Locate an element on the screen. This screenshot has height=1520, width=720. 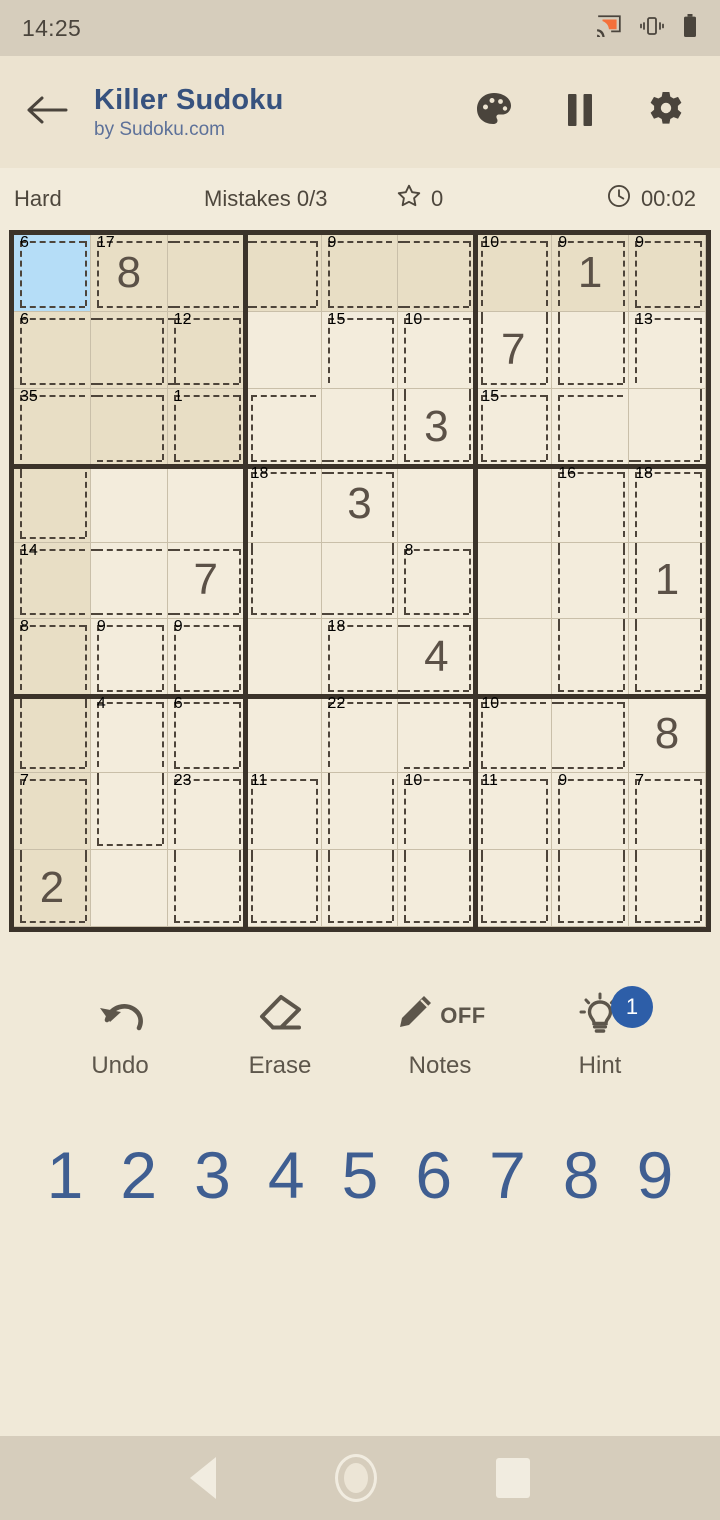
undo-button: Undo is located at coordinates (120, 1035).